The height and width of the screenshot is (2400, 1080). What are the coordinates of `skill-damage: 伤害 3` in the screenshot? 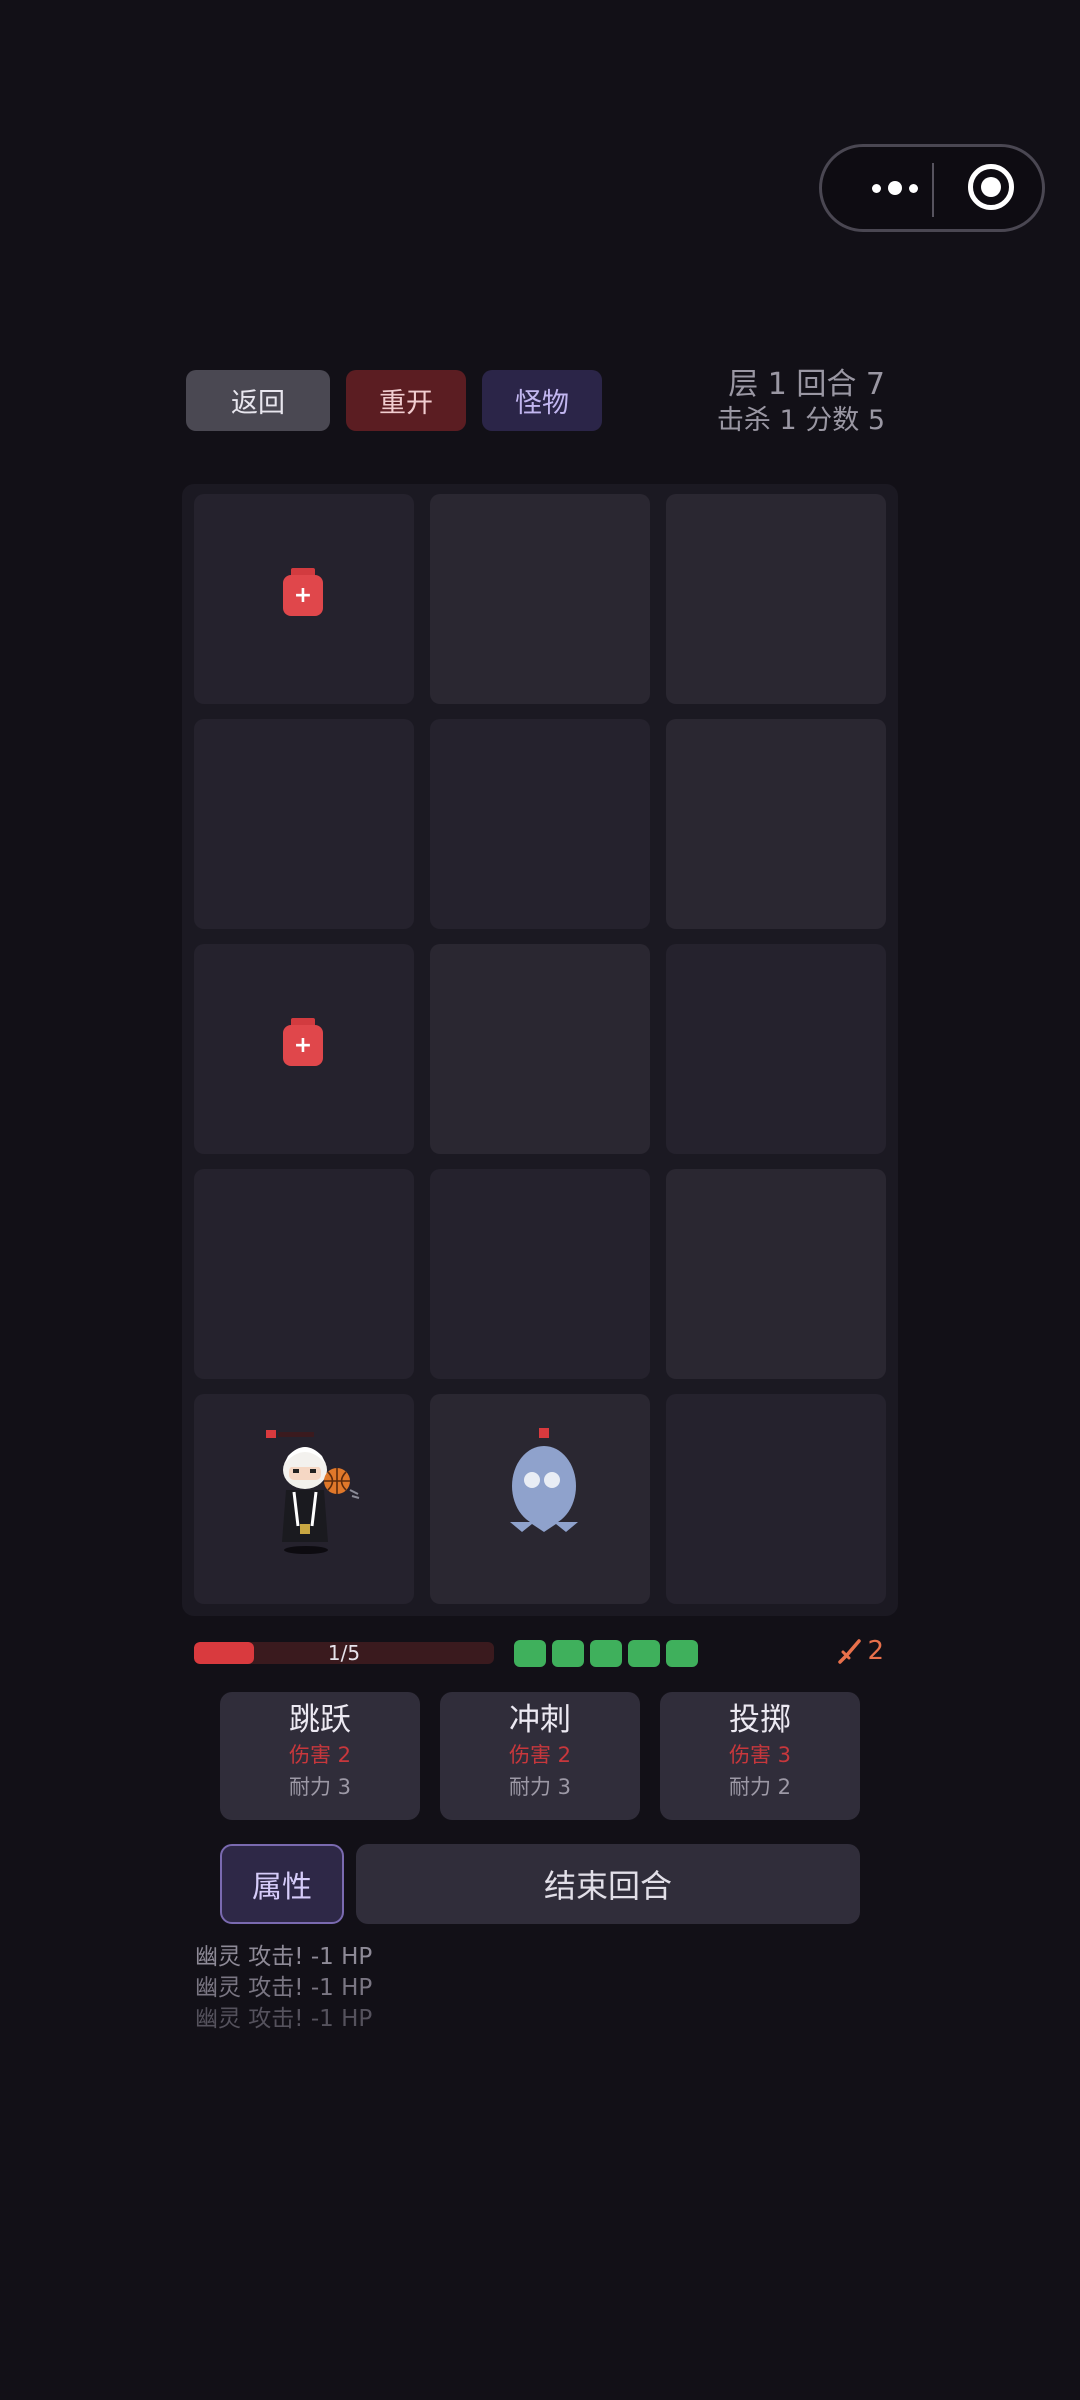 It's located at (760, 1755).